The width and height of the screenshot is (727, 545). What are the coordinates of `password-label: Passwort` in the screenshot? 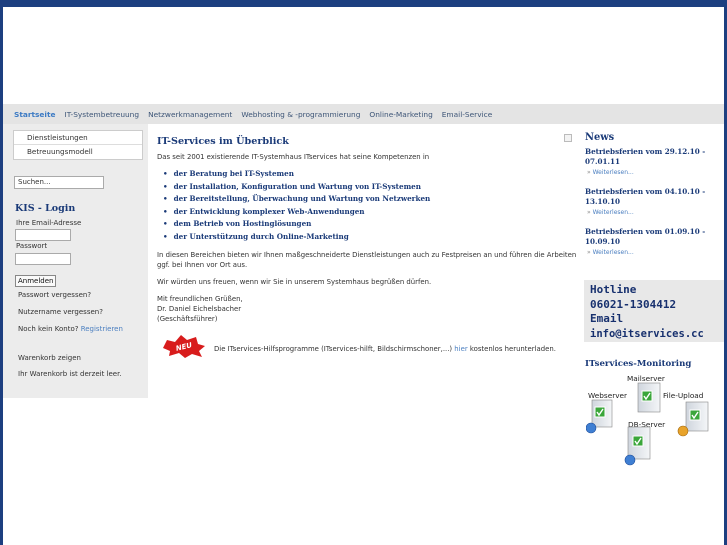 It's located at (32, 246).